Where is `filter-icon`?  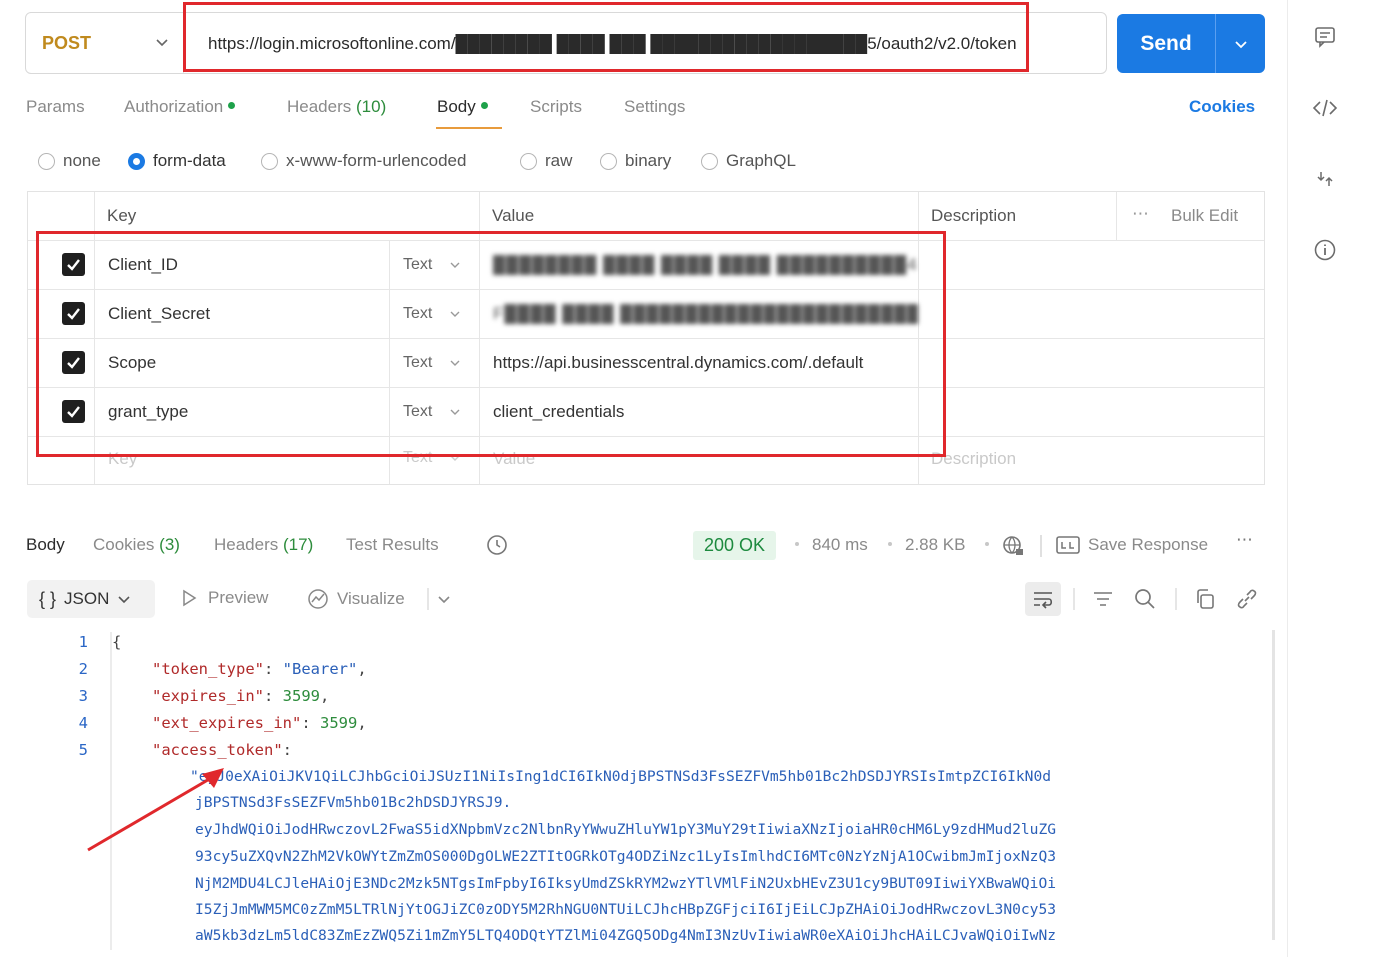
filter-icon is located at coordinates (1103, 599).